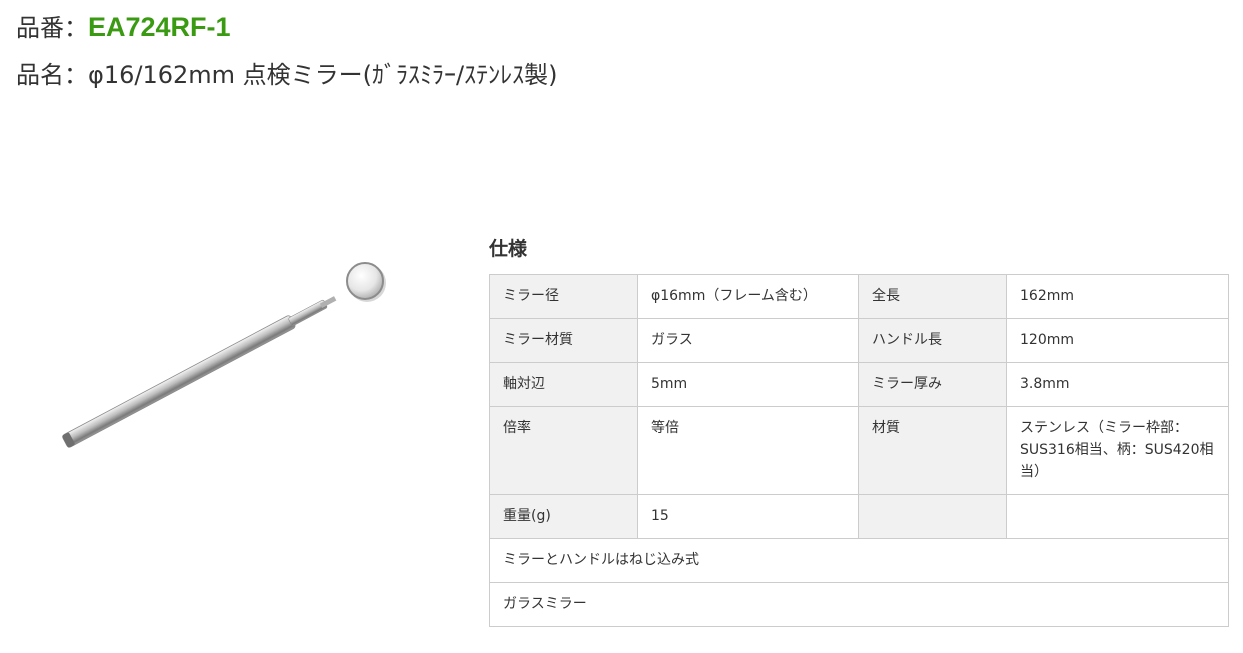 This screenshot has height=653, width=1243. I want to click on spec-note: ガラスミラー, so click(859, 604).